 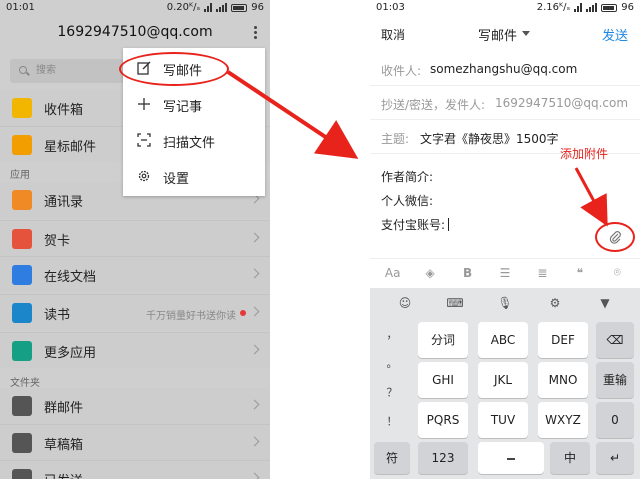 What do you see at coordinates (449, 224) in the screenshot?
I see `text-caret` at bounding box center [449, 224].